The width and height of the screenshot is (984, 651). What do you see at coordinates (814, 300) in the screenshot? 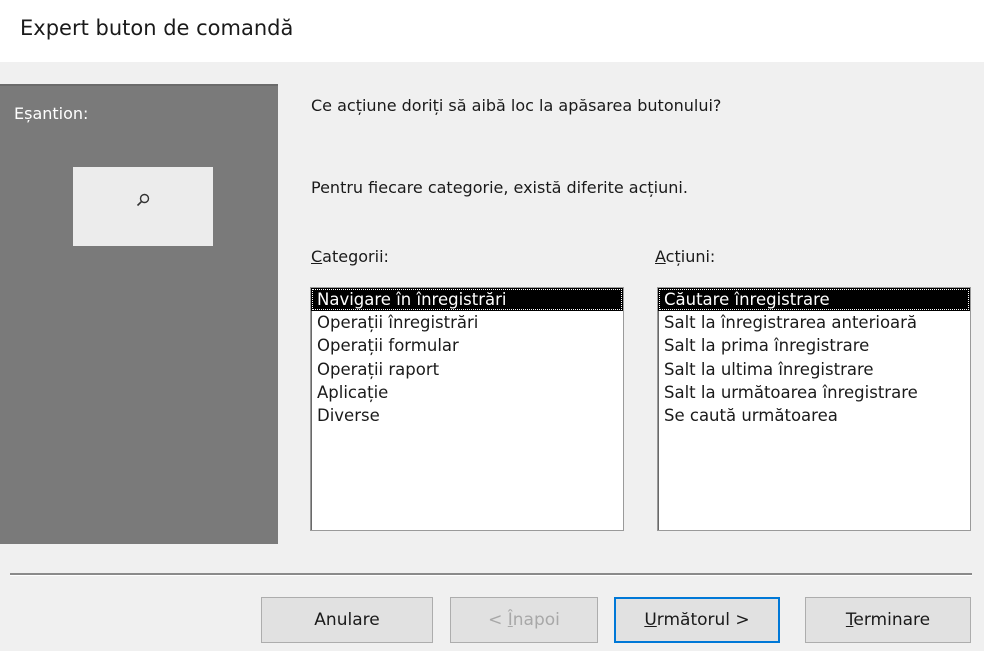
I see `action-list-item: Căutare înregistrare` at bounding box center [814, 300].